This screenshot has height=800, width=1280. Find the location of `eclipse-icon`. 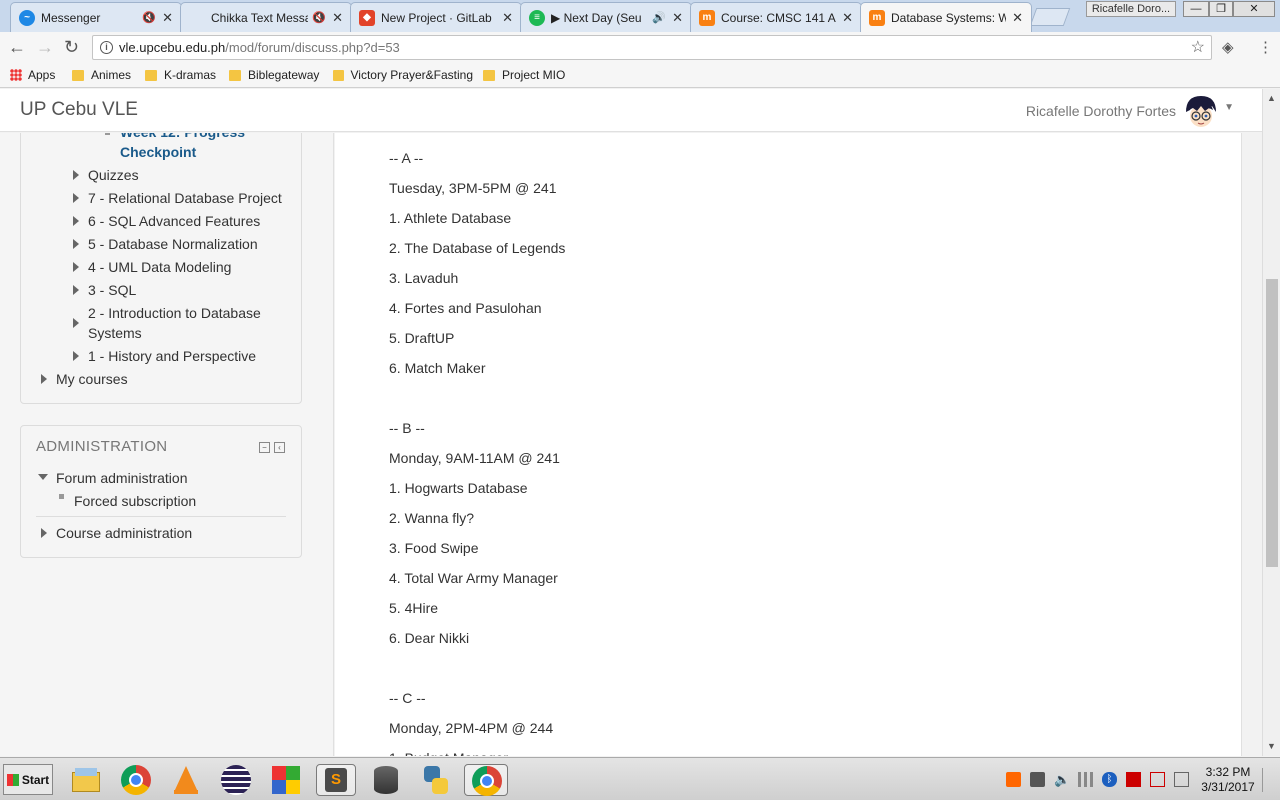

eclipse-icon is located at coordinates (236, 780).